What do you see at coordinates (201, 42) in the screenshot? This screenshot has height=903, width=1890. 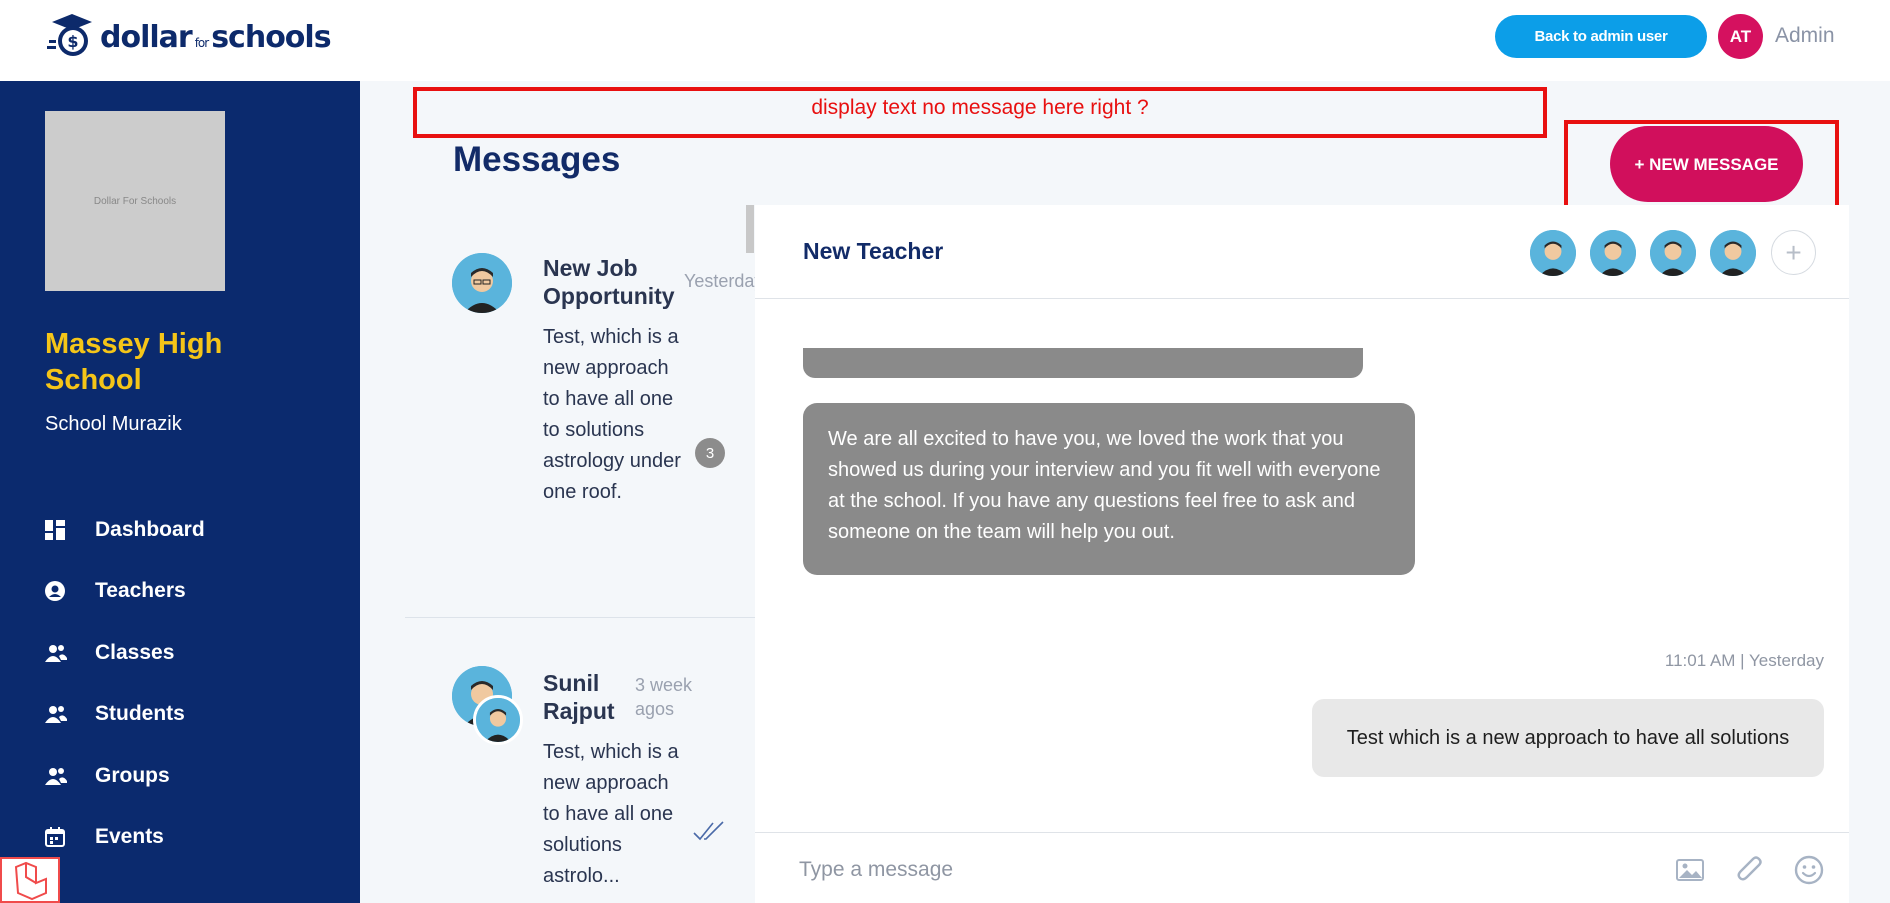 I see `logo-word-for: for` at bounding box center [201, 42].